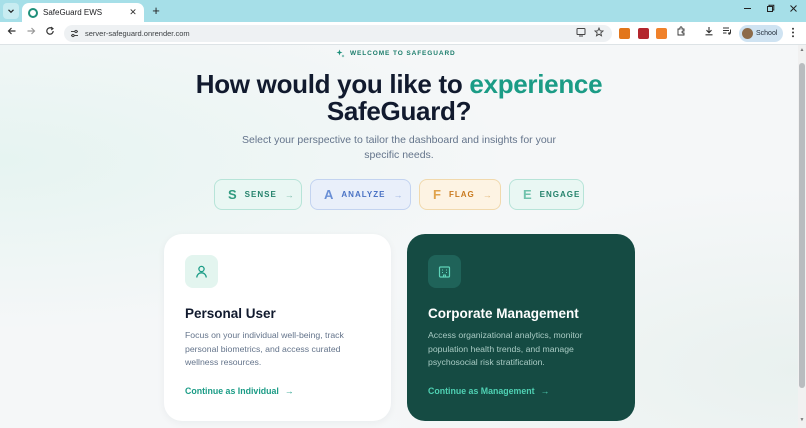  Describe the element at coordinates (33, 12) in the screenshot. I see `safeguard-favicon-icon` at that location.